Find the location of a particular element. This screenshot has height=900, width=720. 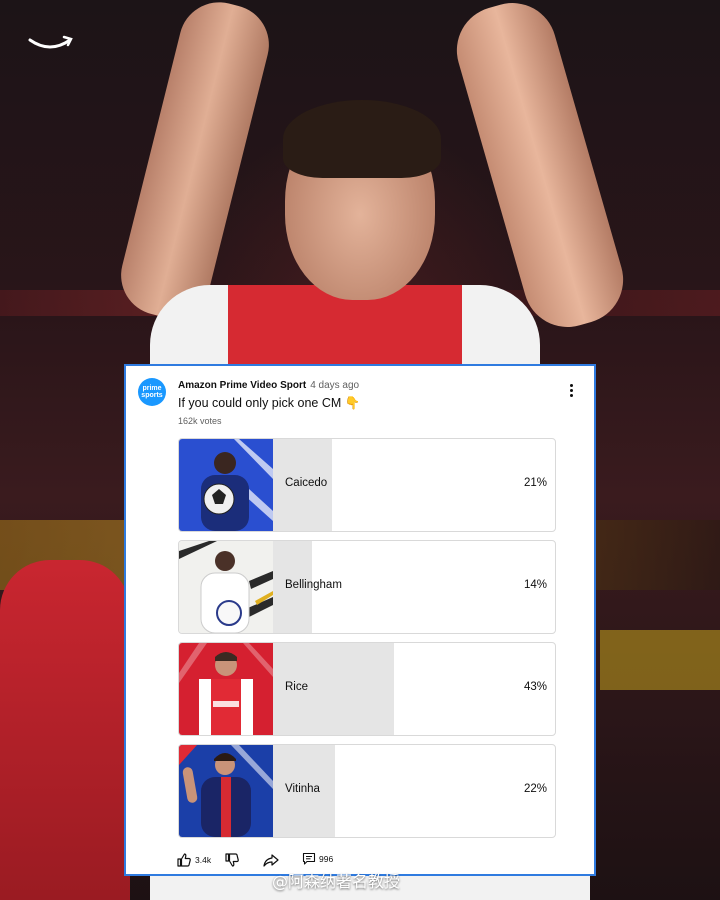

channel-name: Amazon Prime Video Sport is located at coordinates (242, 385).